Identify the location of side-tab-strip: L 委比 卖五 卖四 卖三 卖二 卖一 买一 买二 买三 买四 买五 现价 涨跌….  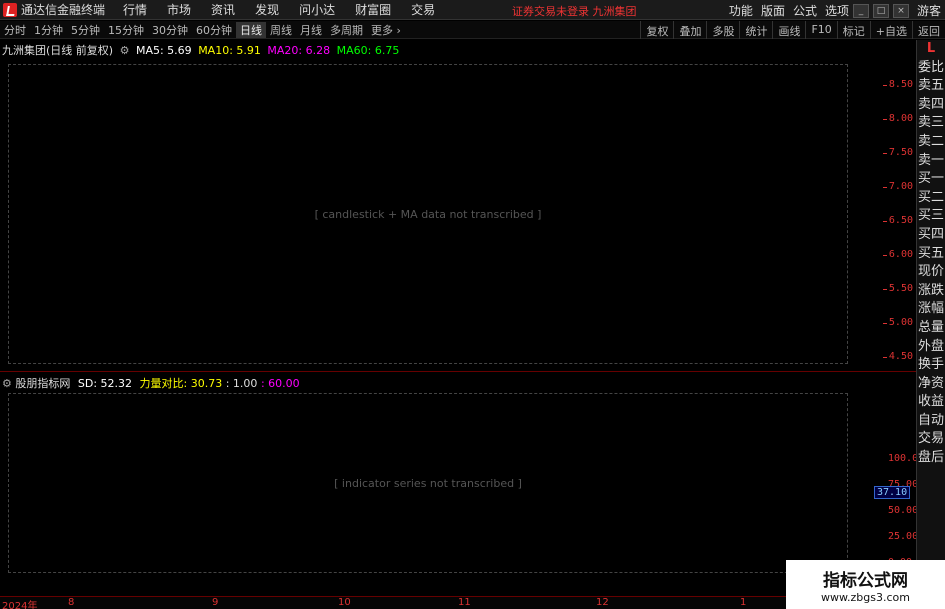
(930, 318).